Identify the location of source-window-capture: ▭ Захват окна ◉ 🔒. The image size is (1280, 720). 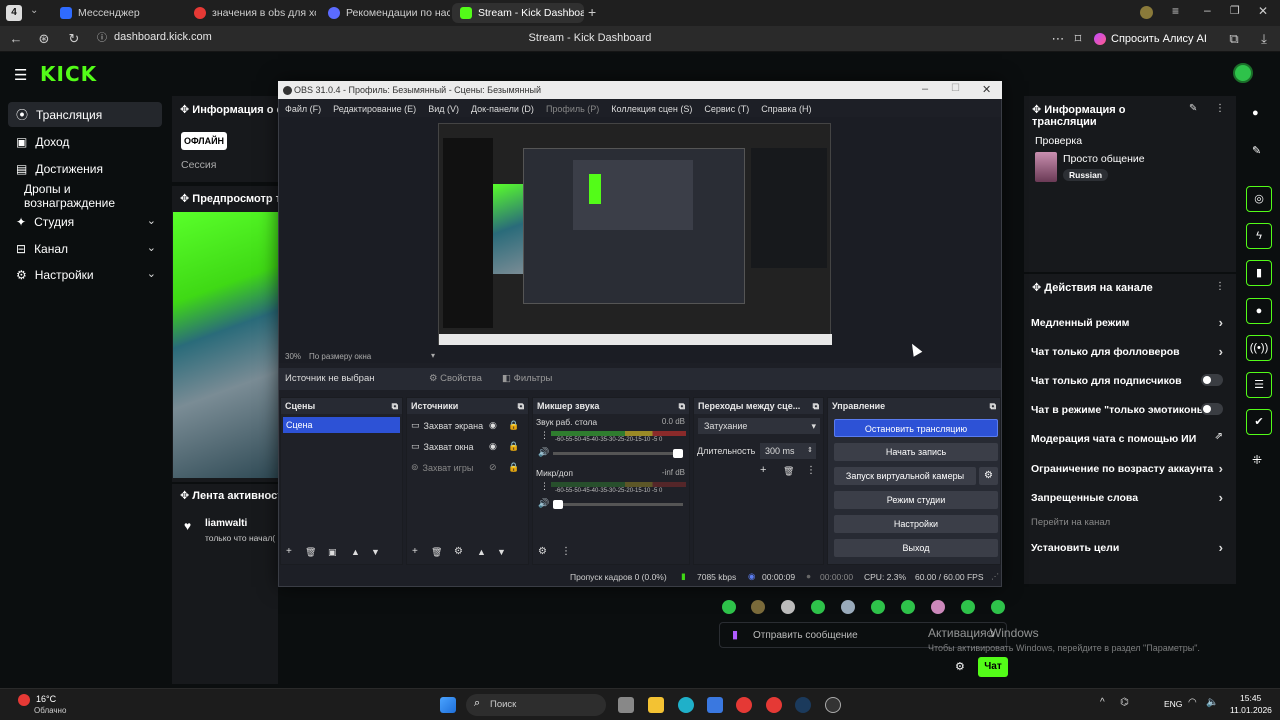
(471, 446).